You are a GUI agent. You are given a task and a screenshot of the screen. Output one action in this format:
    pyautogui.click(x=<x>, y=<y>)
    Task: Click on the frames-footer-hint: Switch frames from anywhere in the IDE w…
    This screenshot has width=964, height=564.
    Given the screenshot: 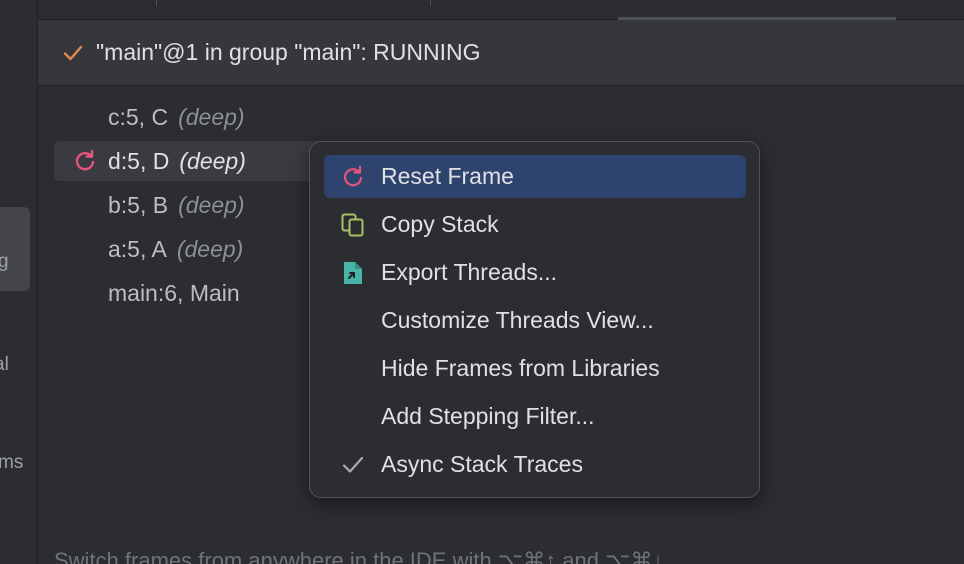 What is the action you would take?
    pyautogui.click(x=359, y=556)
    